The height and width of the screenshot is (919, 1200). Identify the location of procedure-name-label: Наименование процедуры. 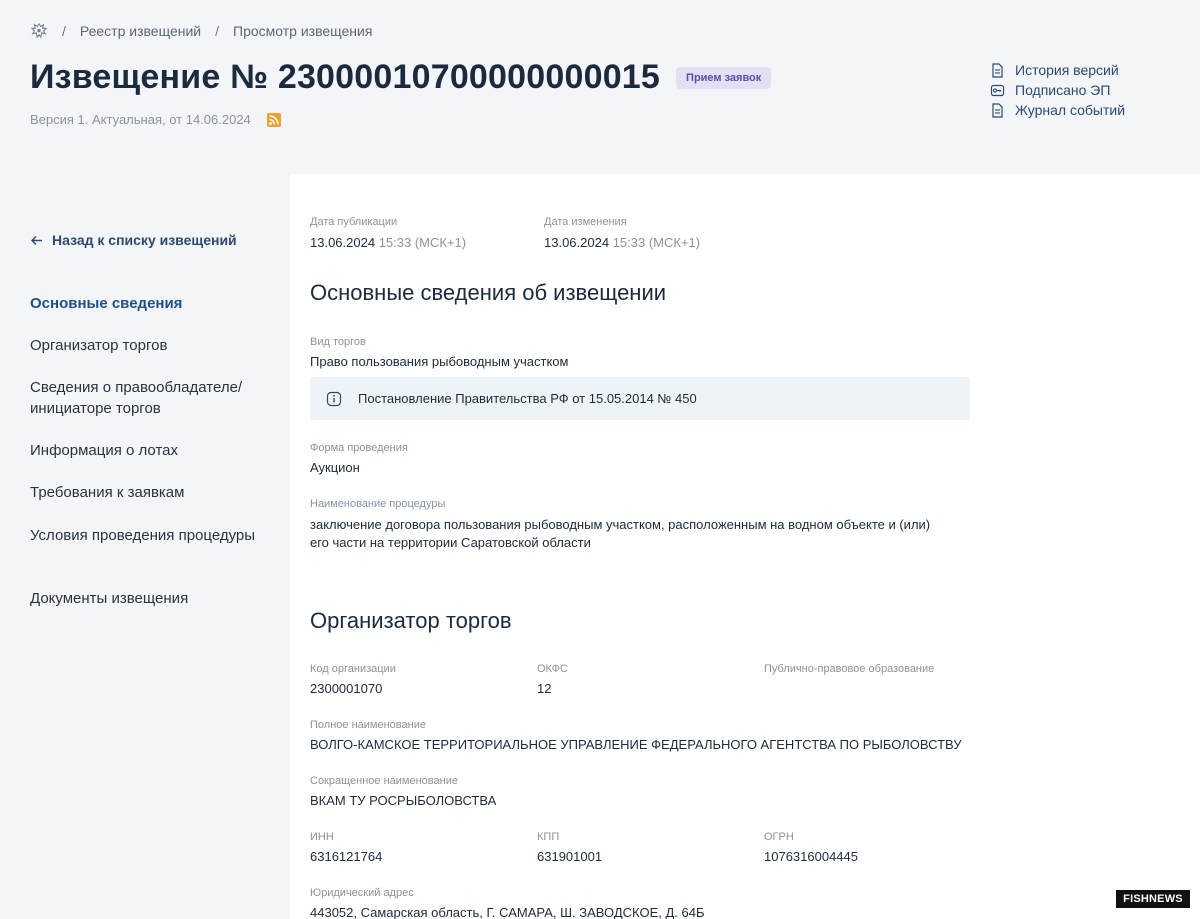
(378, 504).